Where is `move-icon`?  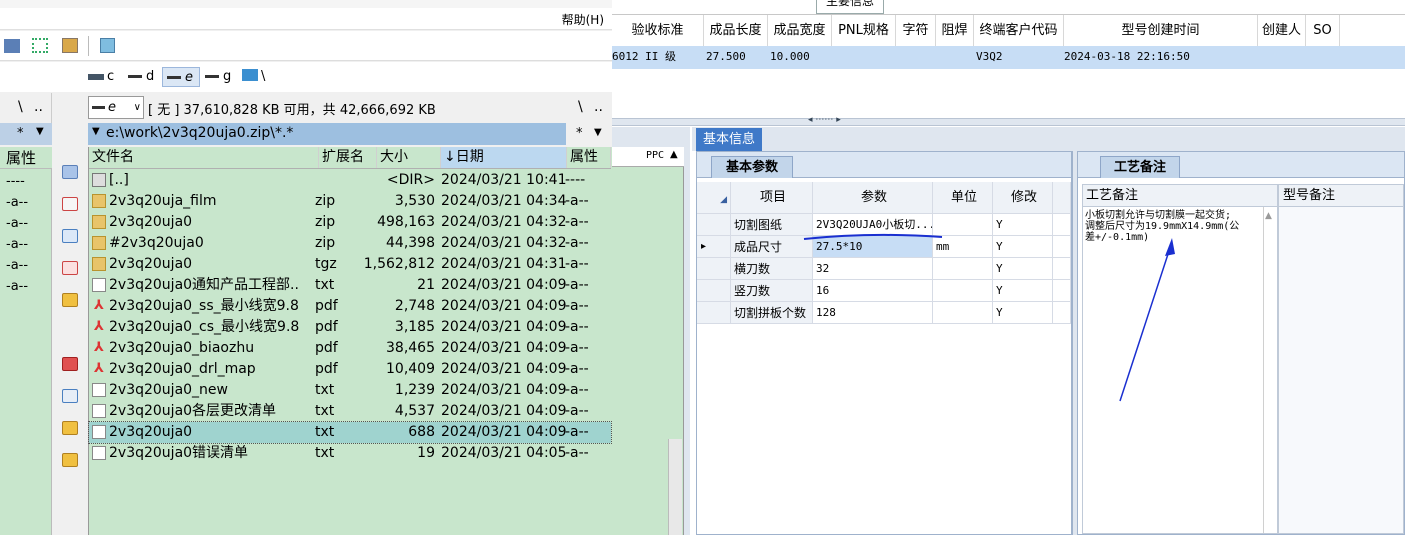 move-icon is located at coordinates (70, 268).